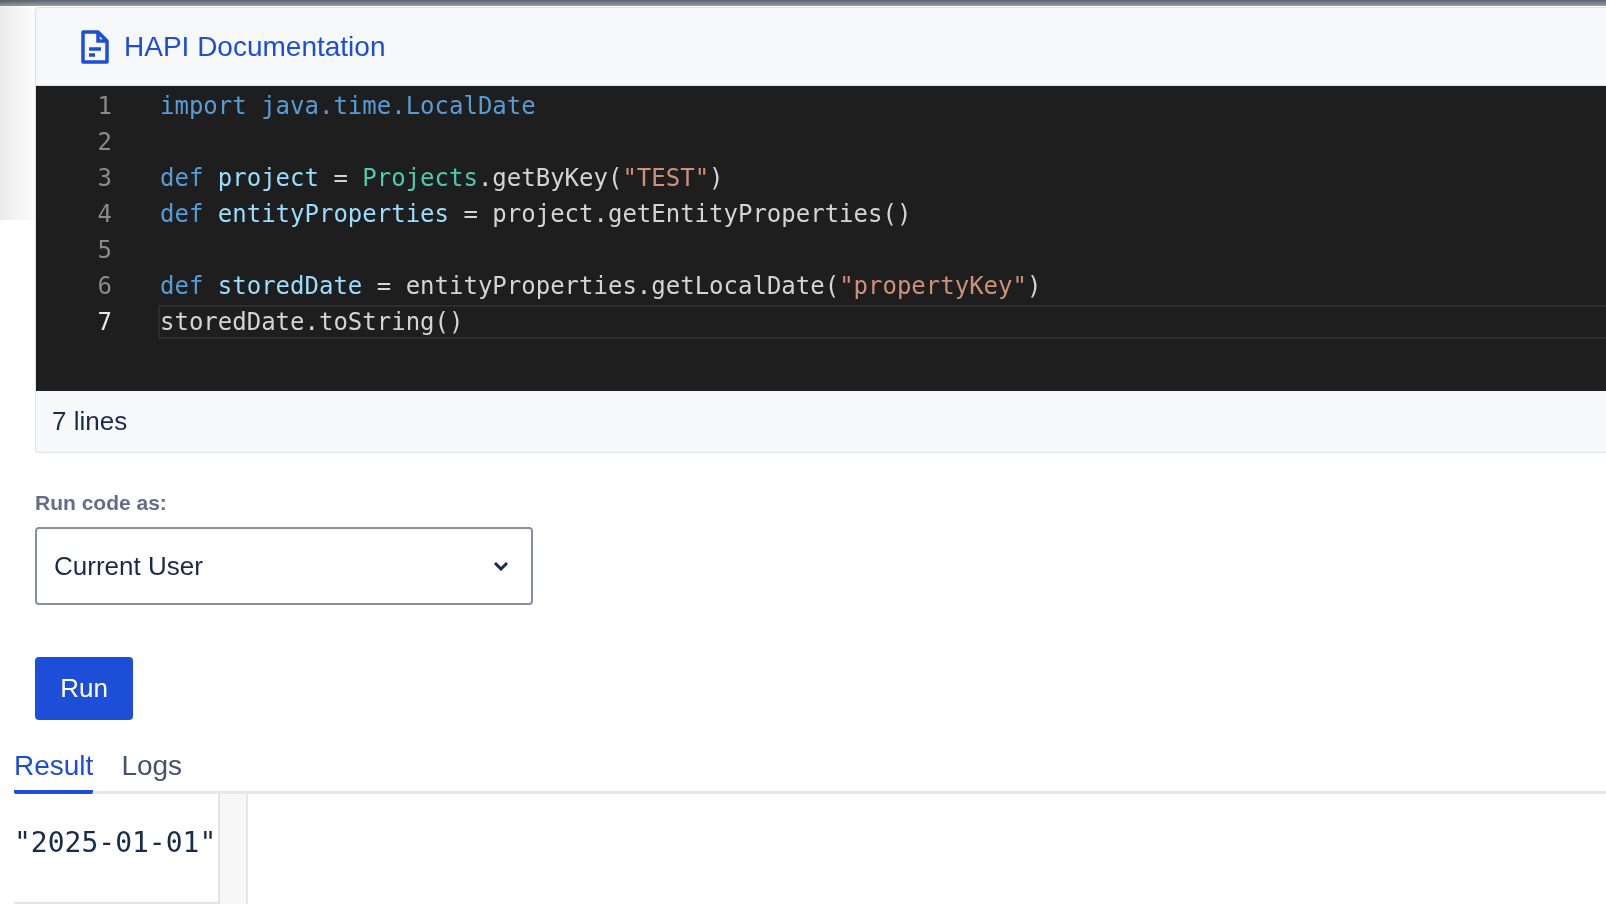  I want to click on run-as-select: Current User, so click(284, 566).